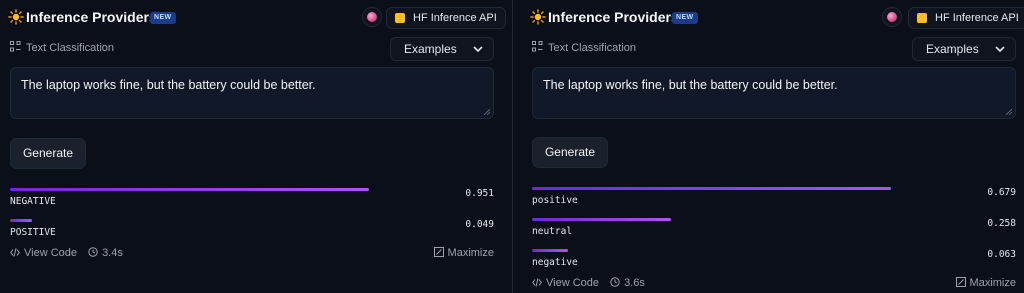 The height and width of the screenshot is (293, 1024). What do you see at coordinates (33, 201) in the screenshot?
I see `result-label: NEGATIVE` at bounding box center [33, 201].